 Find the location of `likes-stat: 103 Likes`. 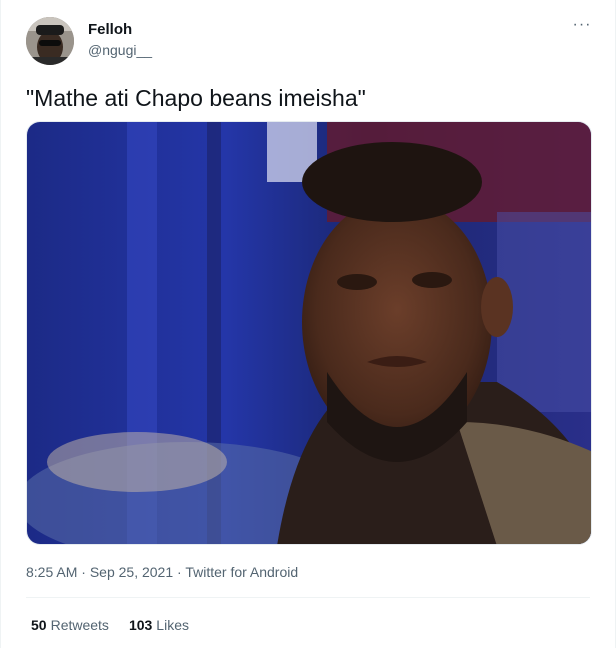

likes-stat: 103 Likes is located at coordinates (159, 625).